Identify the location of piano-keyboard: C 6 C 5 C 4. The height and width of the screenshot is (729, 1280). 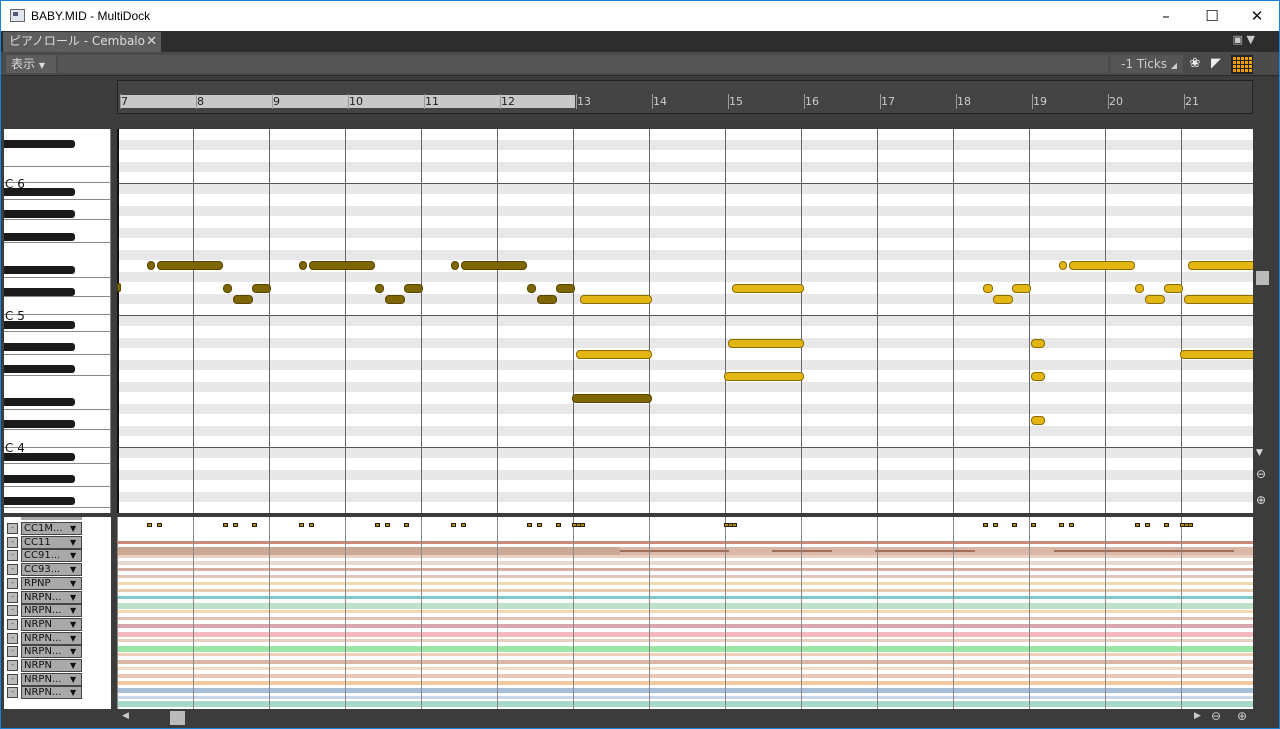
(57, 321).